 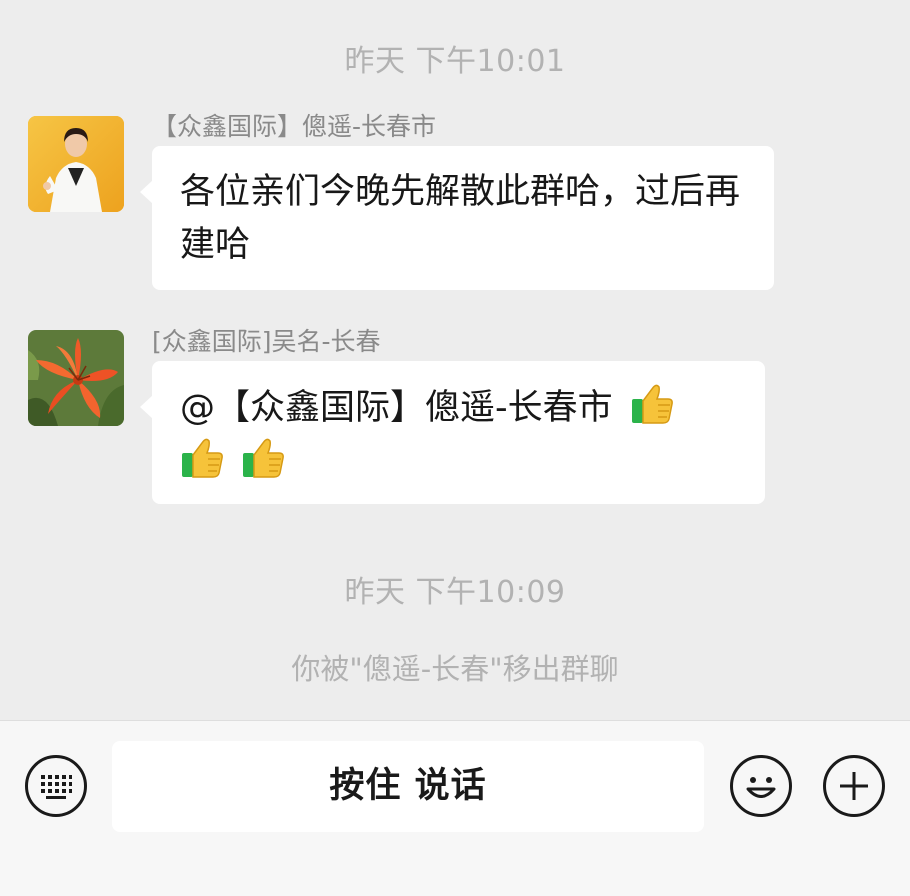 I want to click on timestamp: 昨天 下午10:01, so click(x=455, y=61).